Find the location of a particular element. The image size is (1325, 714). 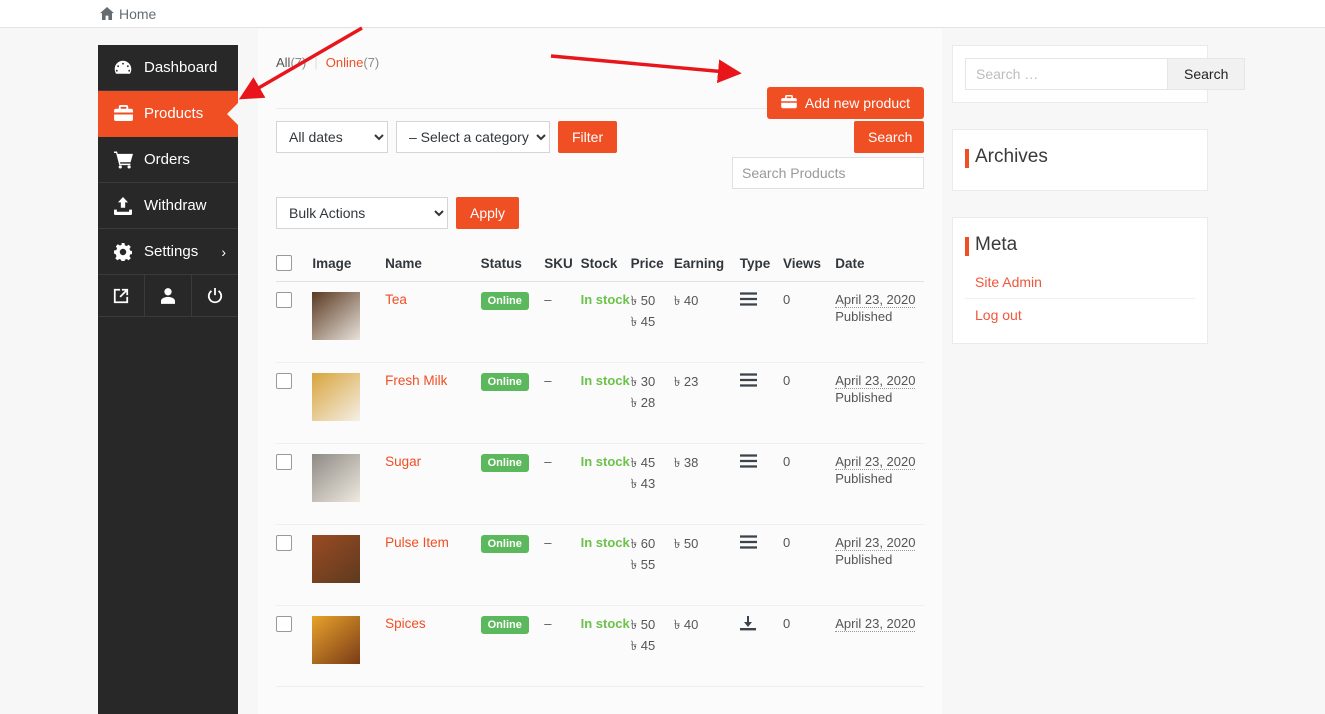

product-price-cell: ৳ 50 ৳ 45 is located at coordinates (652, 646).